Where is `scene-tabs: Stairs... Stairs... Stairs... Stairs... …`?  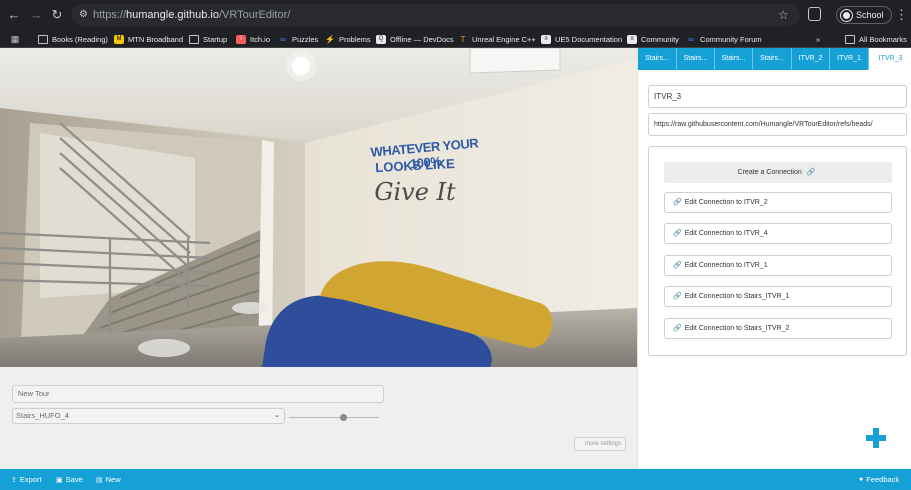
scene-tabs: Stairs... Stairs... Stairs... Stairs... … is located at coordinates (774, 59).